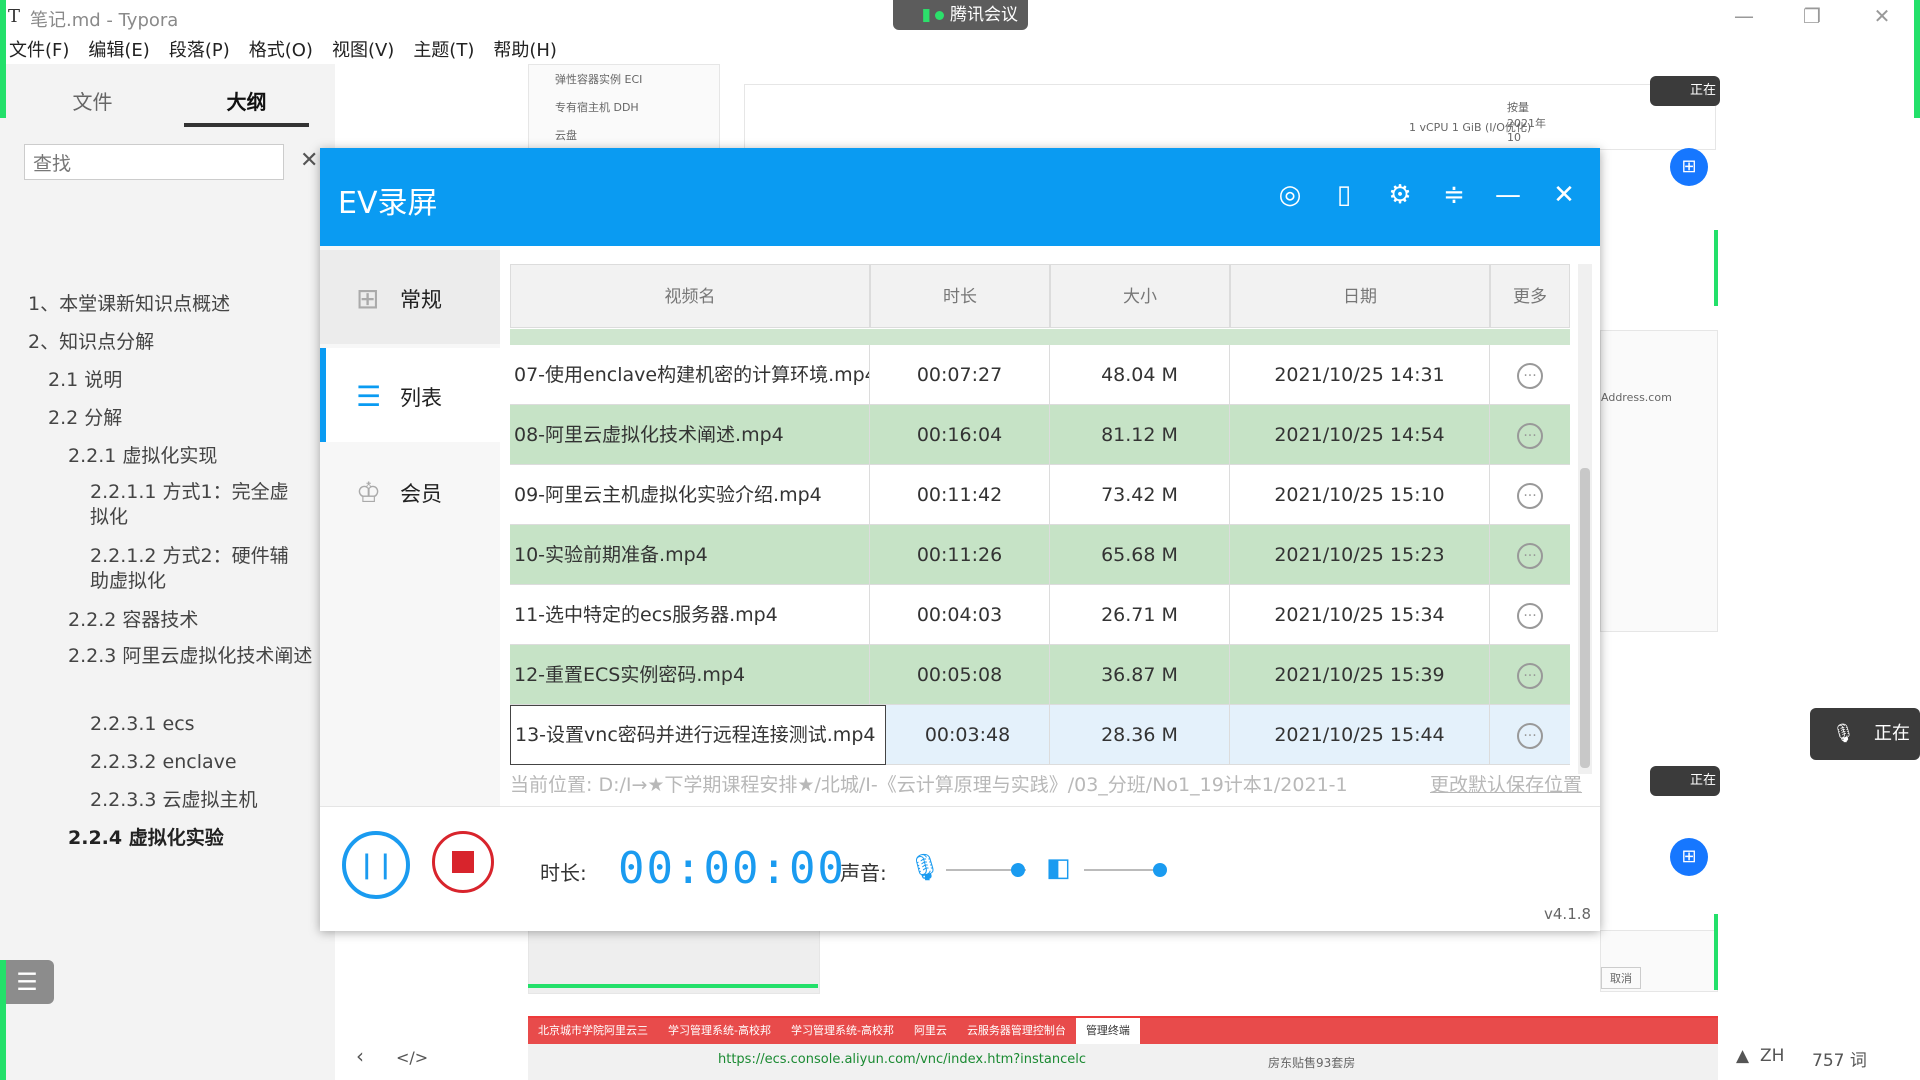 This screenshot has height=1080, width=1920. I want to click on nav-member: ♔ 会员, so click(410, 491).